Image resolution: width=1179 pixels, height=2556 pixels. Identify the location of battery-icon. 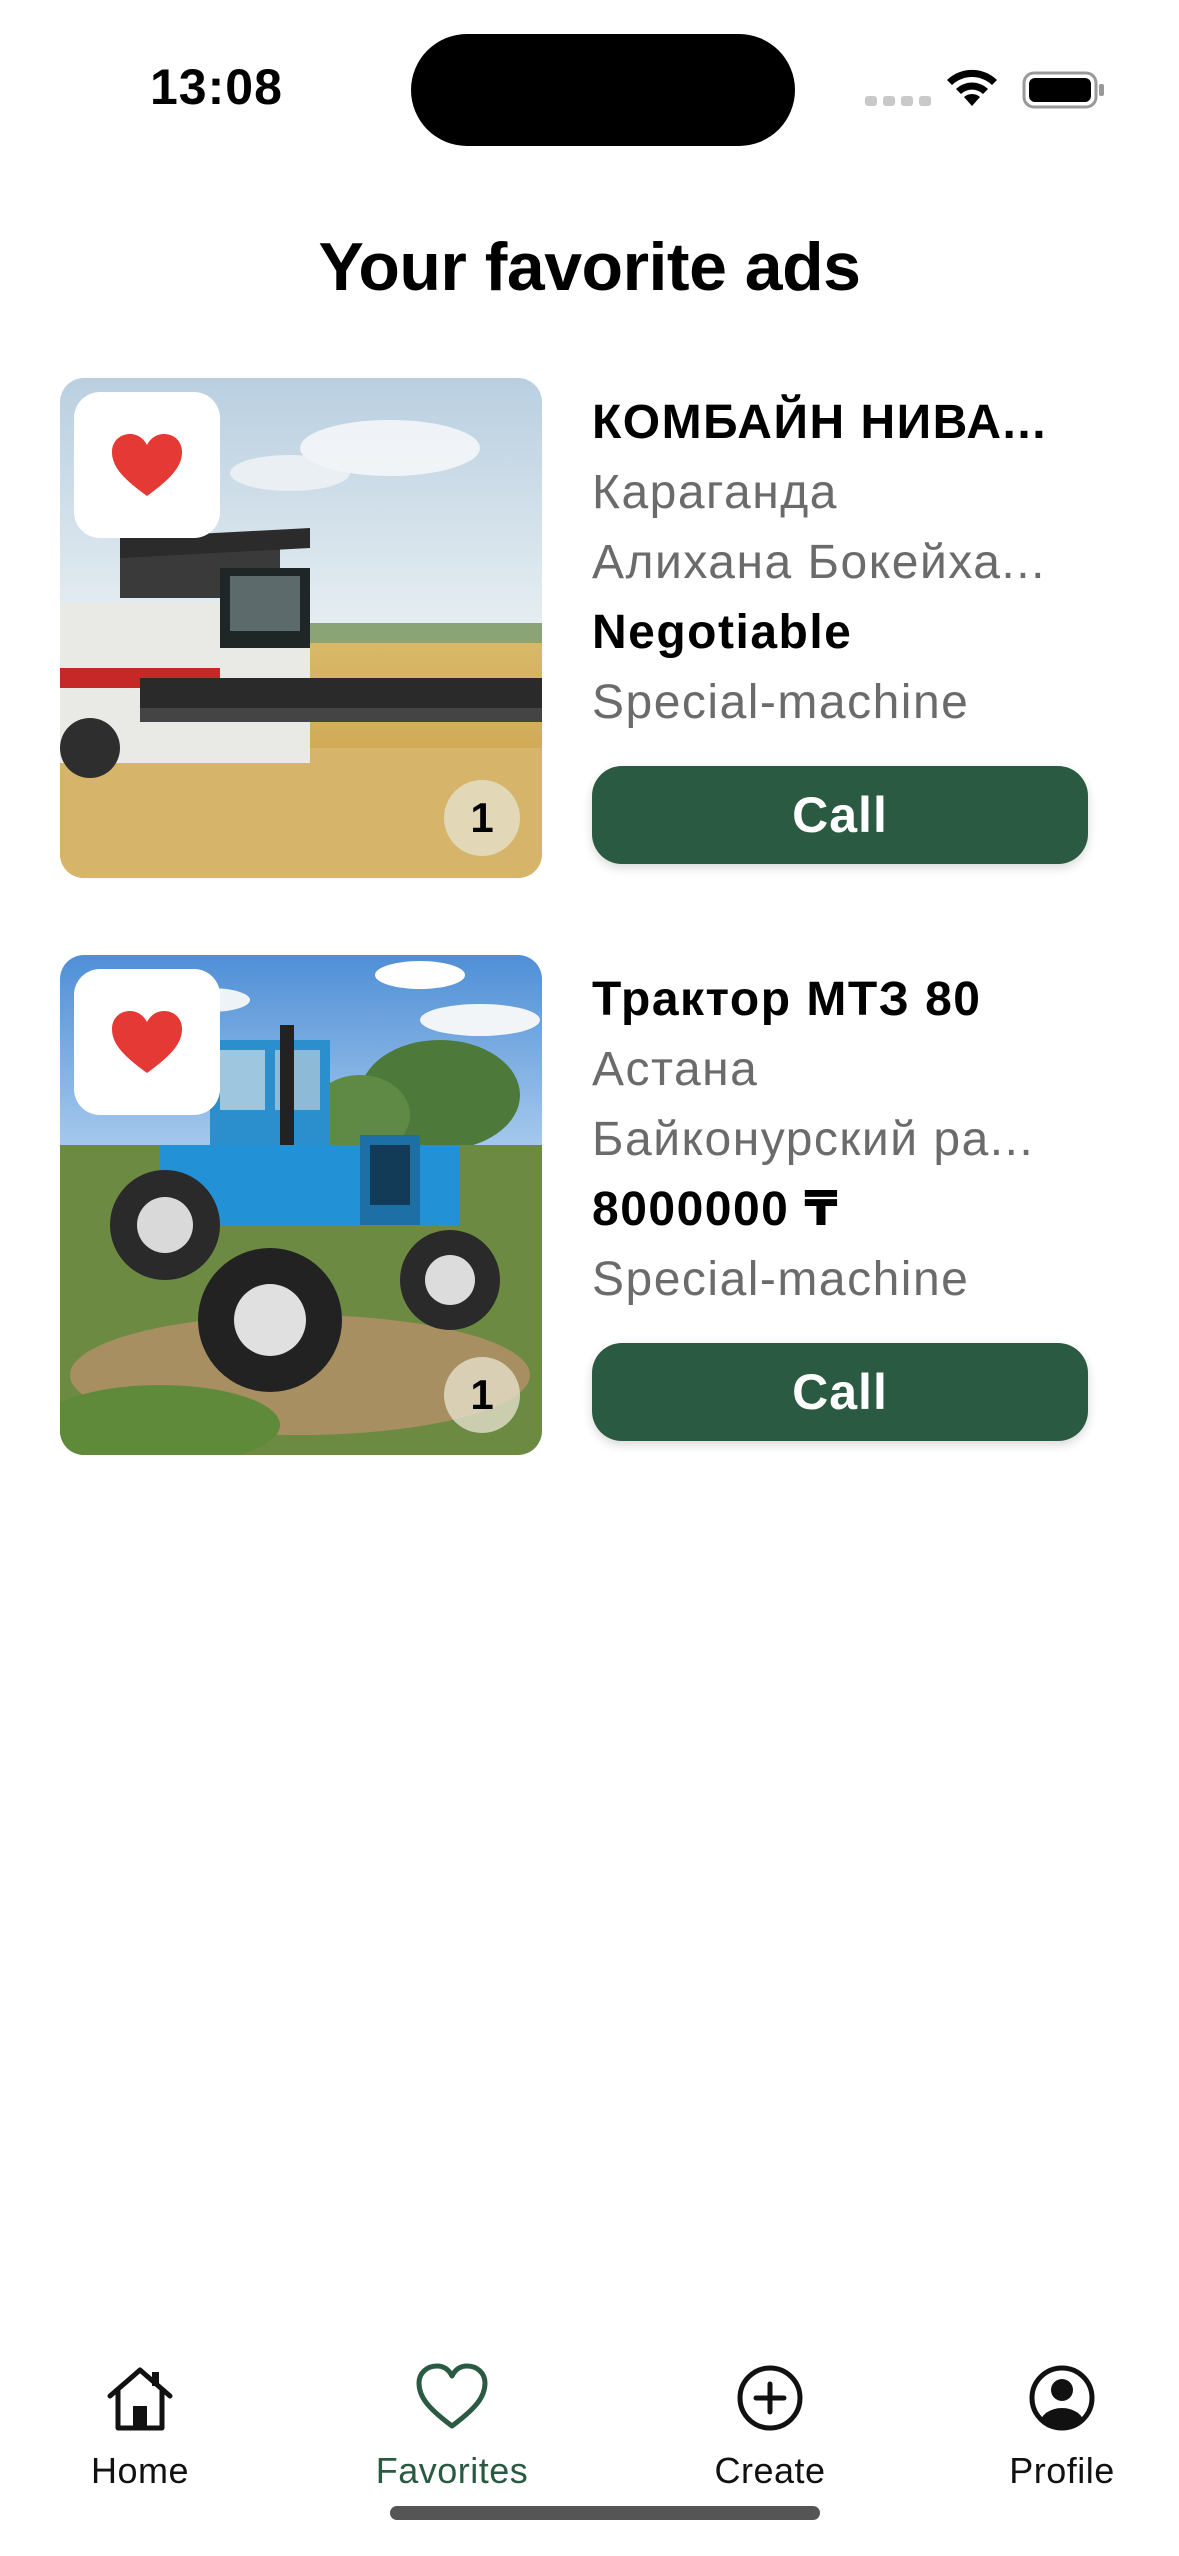
(1063, 90).